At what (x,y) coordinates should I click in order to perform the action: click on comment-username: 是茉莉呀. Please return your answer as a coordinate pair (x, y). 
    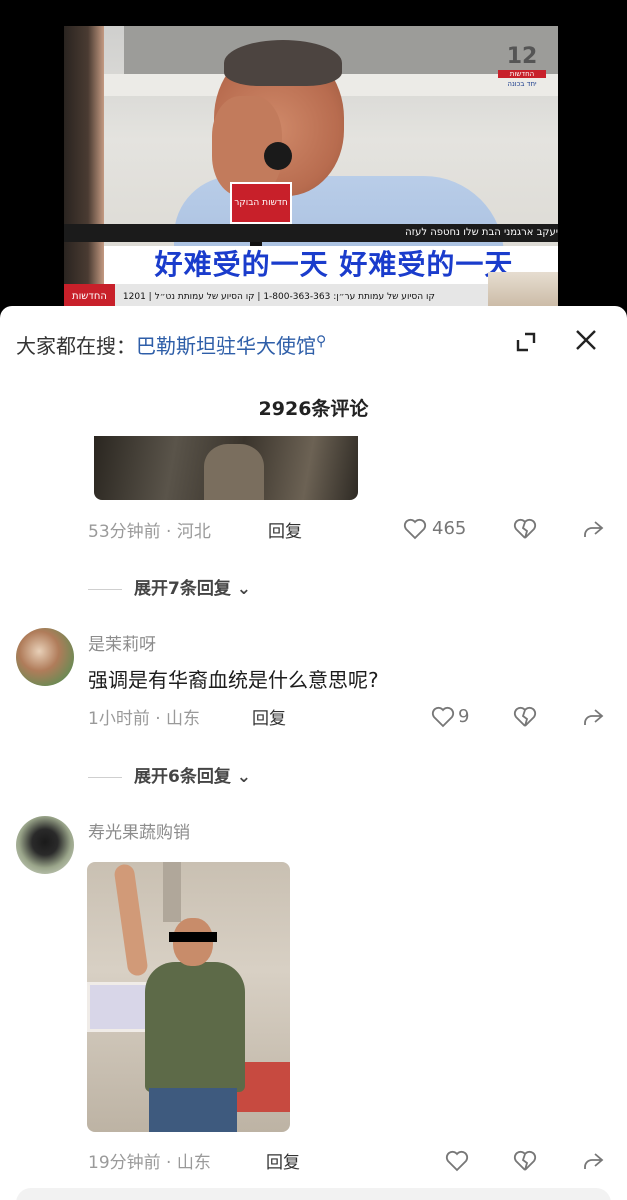
    Looking at the image, I should click on (122, 642).